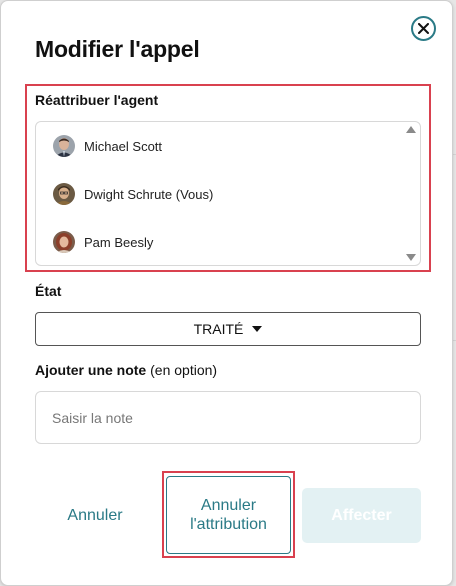  I want to click on note-label: Ajouter une note (en option), so click(126, 370).